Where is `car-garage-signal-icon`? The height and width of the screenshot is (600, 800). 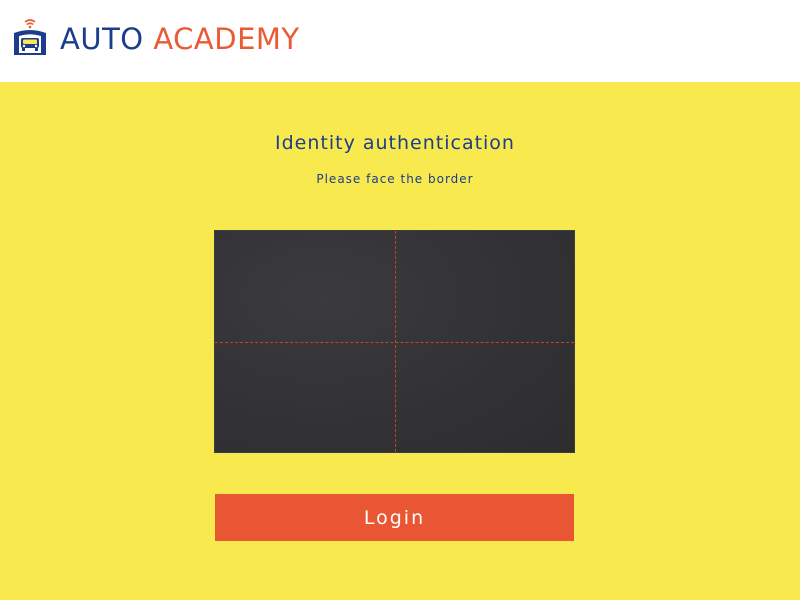 car-garage-signal-icon is located at coordinates (30, 37).